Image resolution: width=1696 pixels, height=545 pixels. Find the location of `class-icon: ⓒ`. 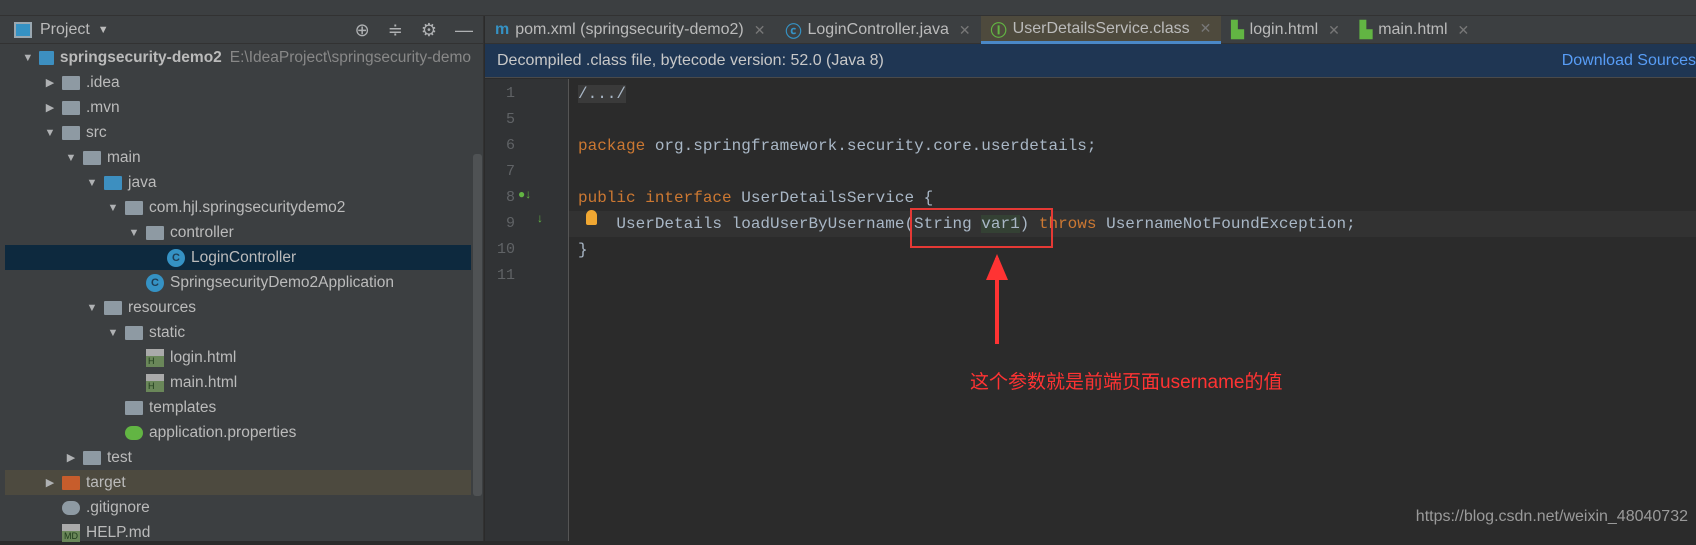

class-icon: ⓒ is located at coordinates (793, 32).